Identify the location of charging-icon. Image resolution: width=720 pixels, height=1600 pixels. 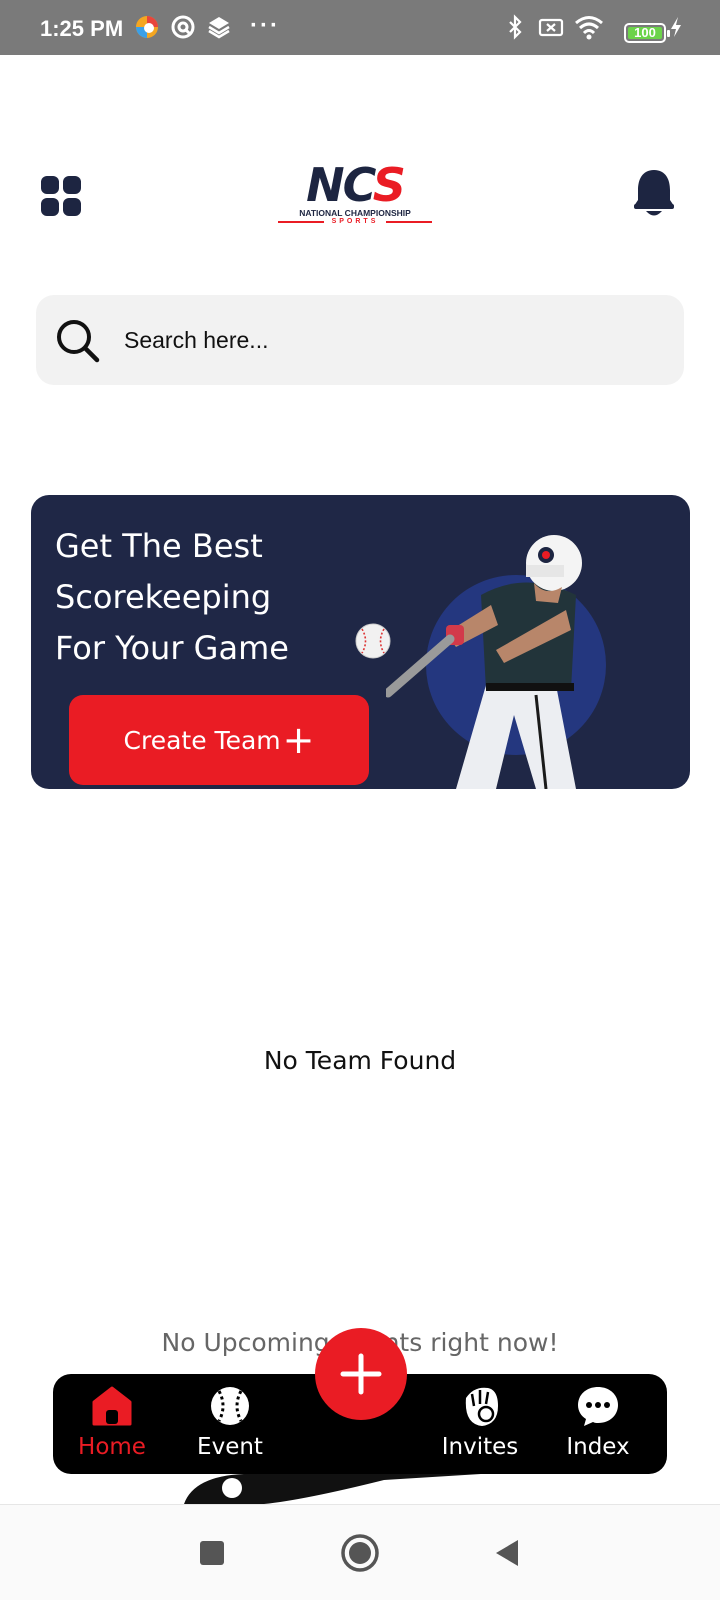
(676, 27).